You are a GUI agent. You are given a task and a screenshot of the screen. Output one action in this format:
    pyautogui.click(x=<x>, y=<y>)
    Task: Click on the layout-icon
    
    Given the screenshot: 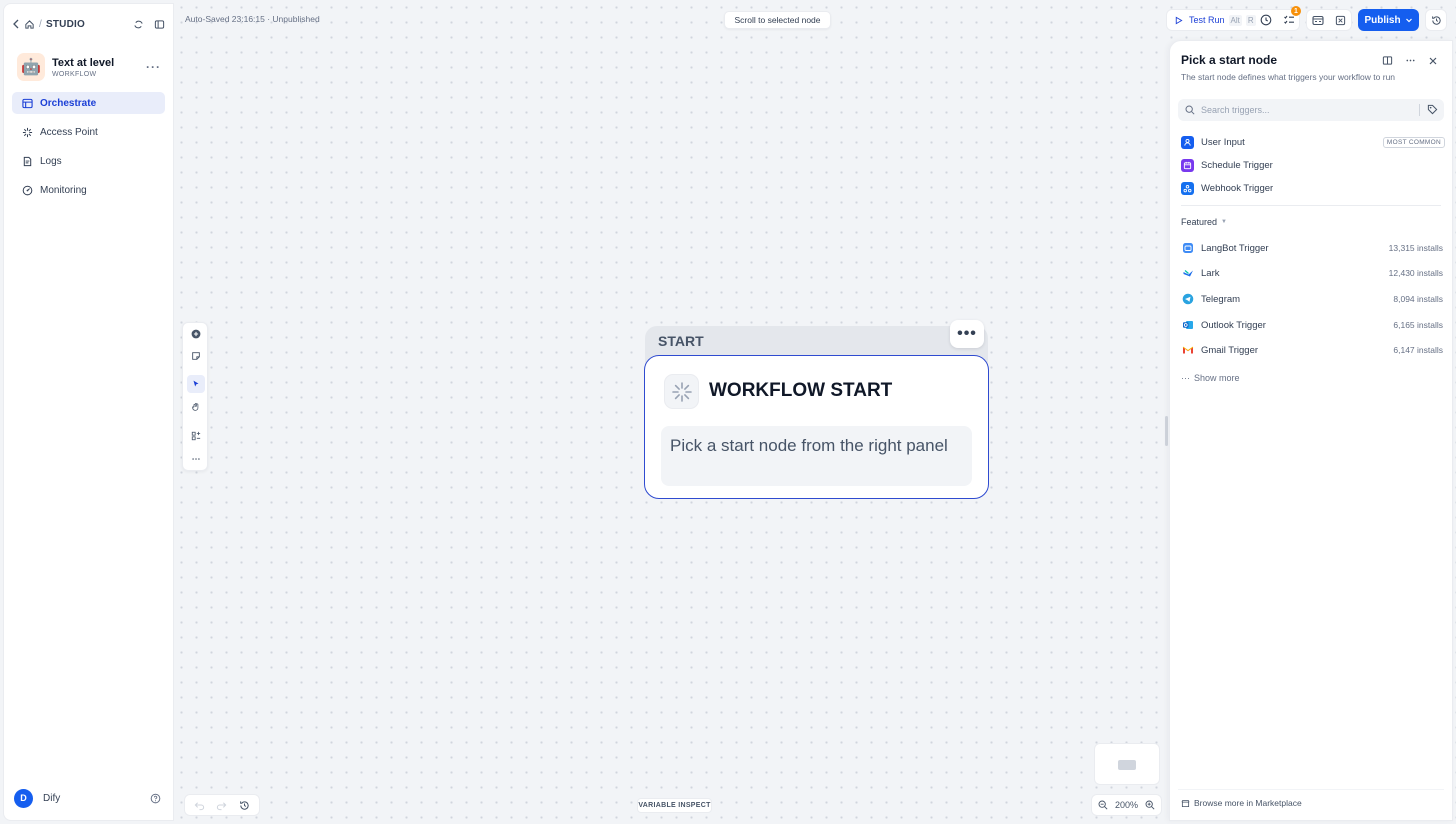 What is the action you would take?
    pyautogui.click(x=196, y=436)
    